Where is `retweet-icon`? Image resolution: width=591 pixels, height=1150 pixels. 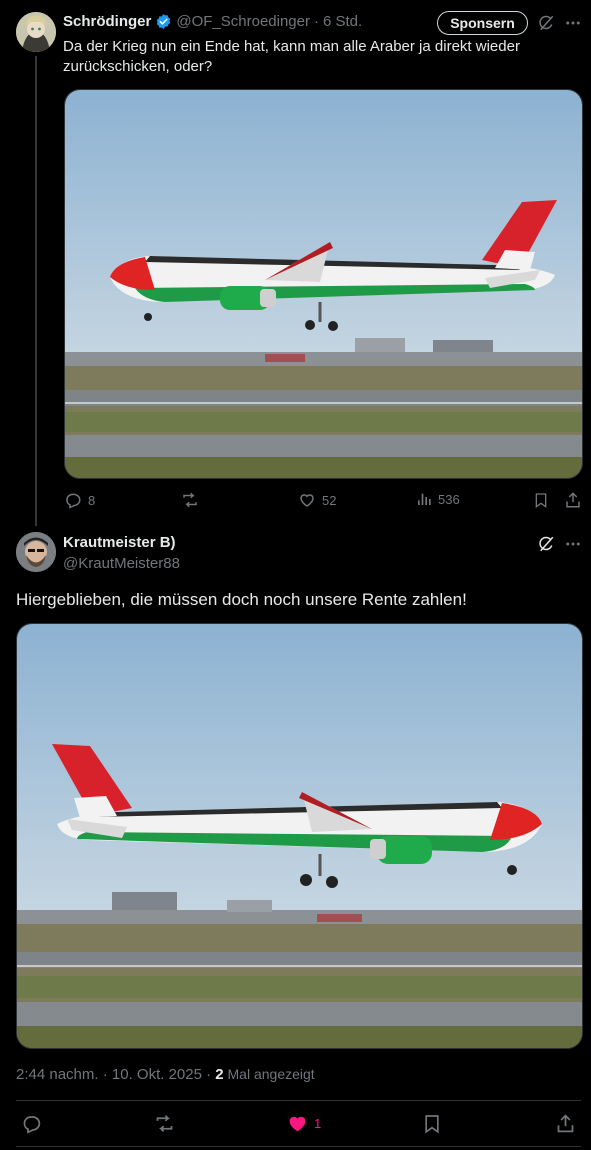
retweet-icon is located at coordinates (190, 500).